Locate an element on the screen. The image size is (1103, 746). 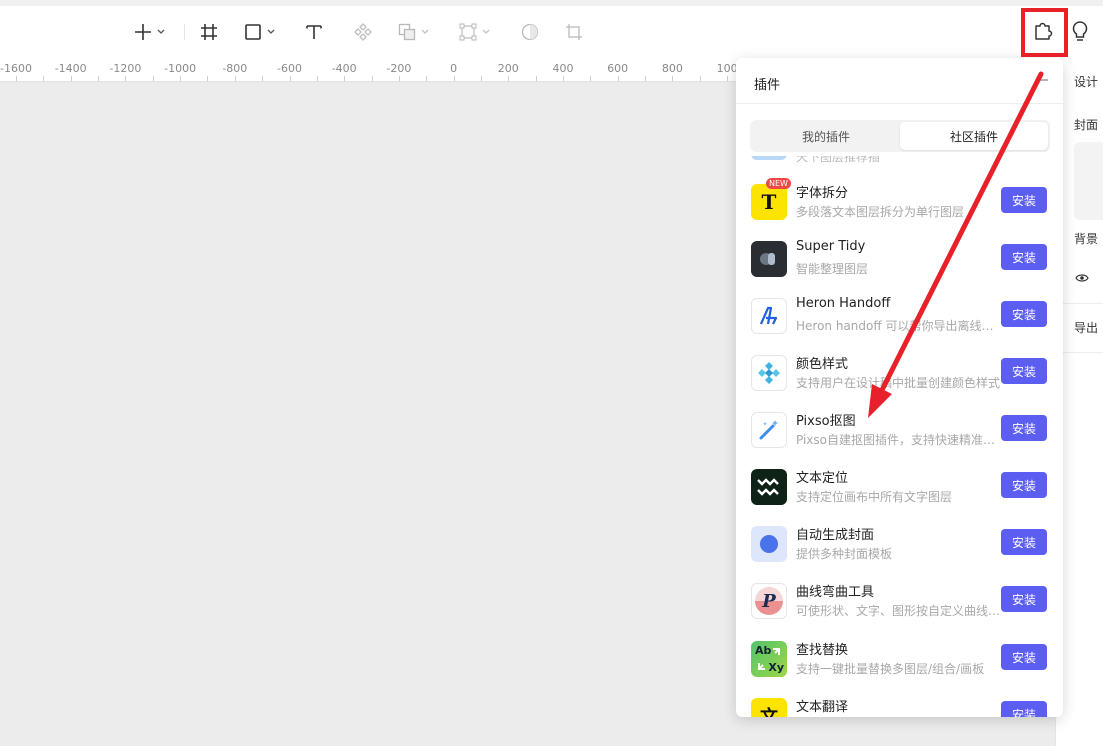
ruler-label: 400 is located at coordinates (563, 68).